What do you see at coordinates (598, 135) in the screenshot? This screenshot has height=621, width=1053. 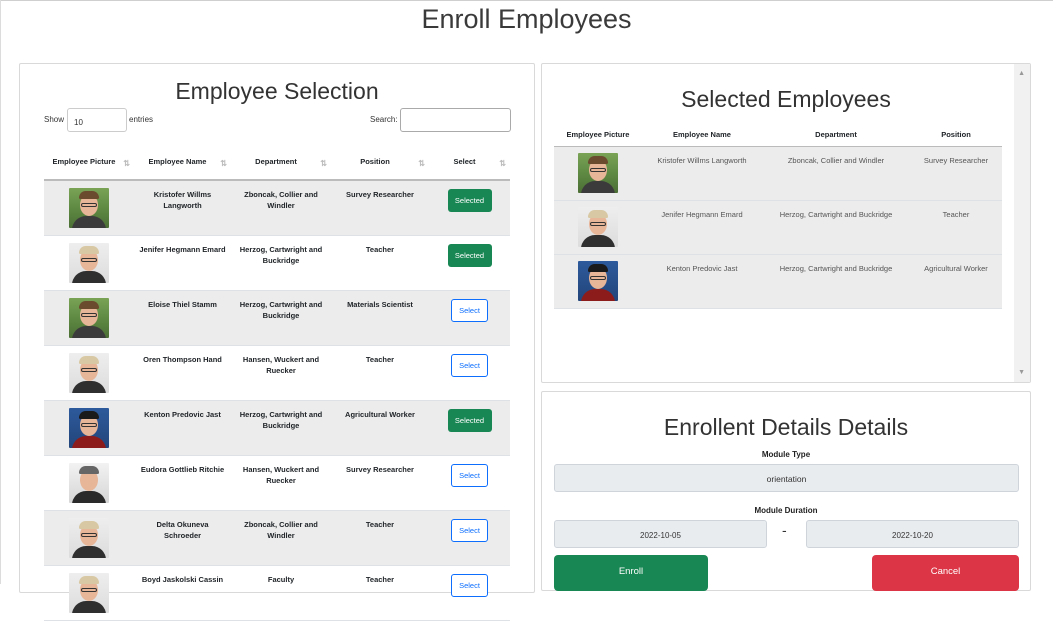 I see `column-header-picture: Employee Picture` at bounding box center [598, 135].